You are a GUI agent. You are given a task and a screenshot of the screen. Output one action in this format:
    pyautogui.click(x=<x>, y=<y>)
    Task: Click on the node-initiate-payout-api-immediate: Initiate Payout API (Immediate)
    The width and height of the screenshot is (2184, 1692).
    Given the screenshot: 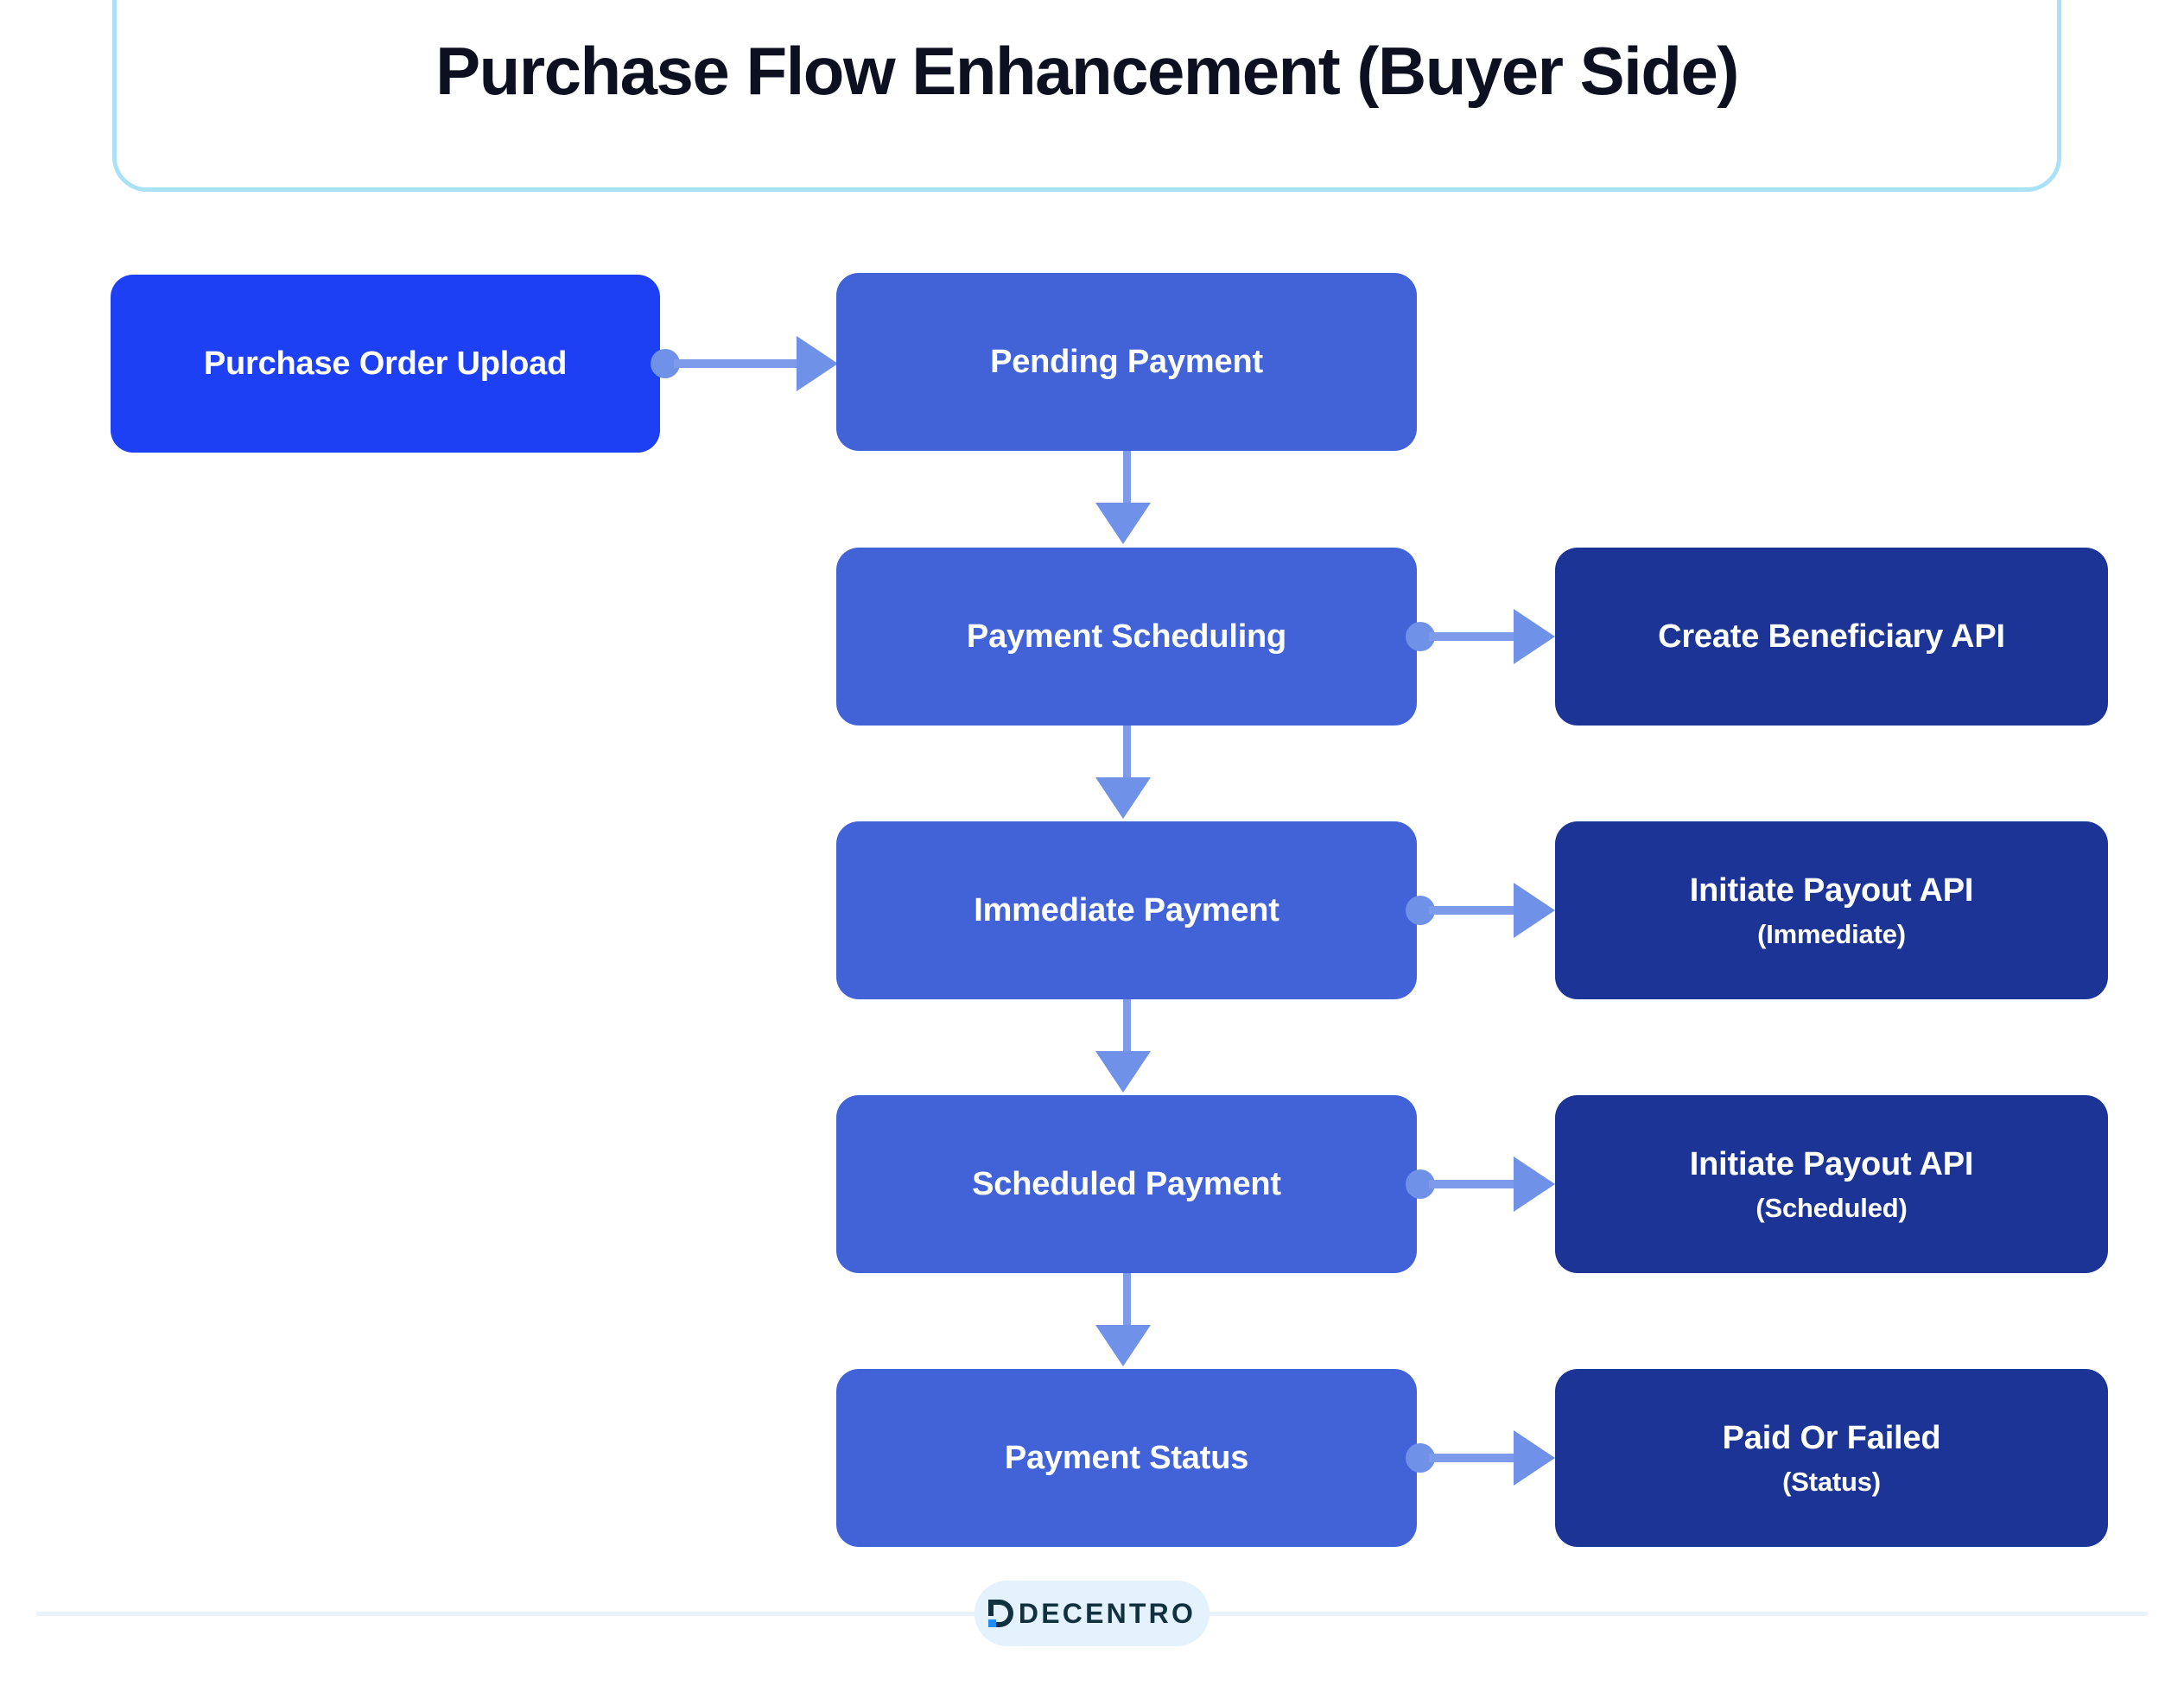 What is the action you would take?
    pyautogui.click(x=1832, y=910)
    